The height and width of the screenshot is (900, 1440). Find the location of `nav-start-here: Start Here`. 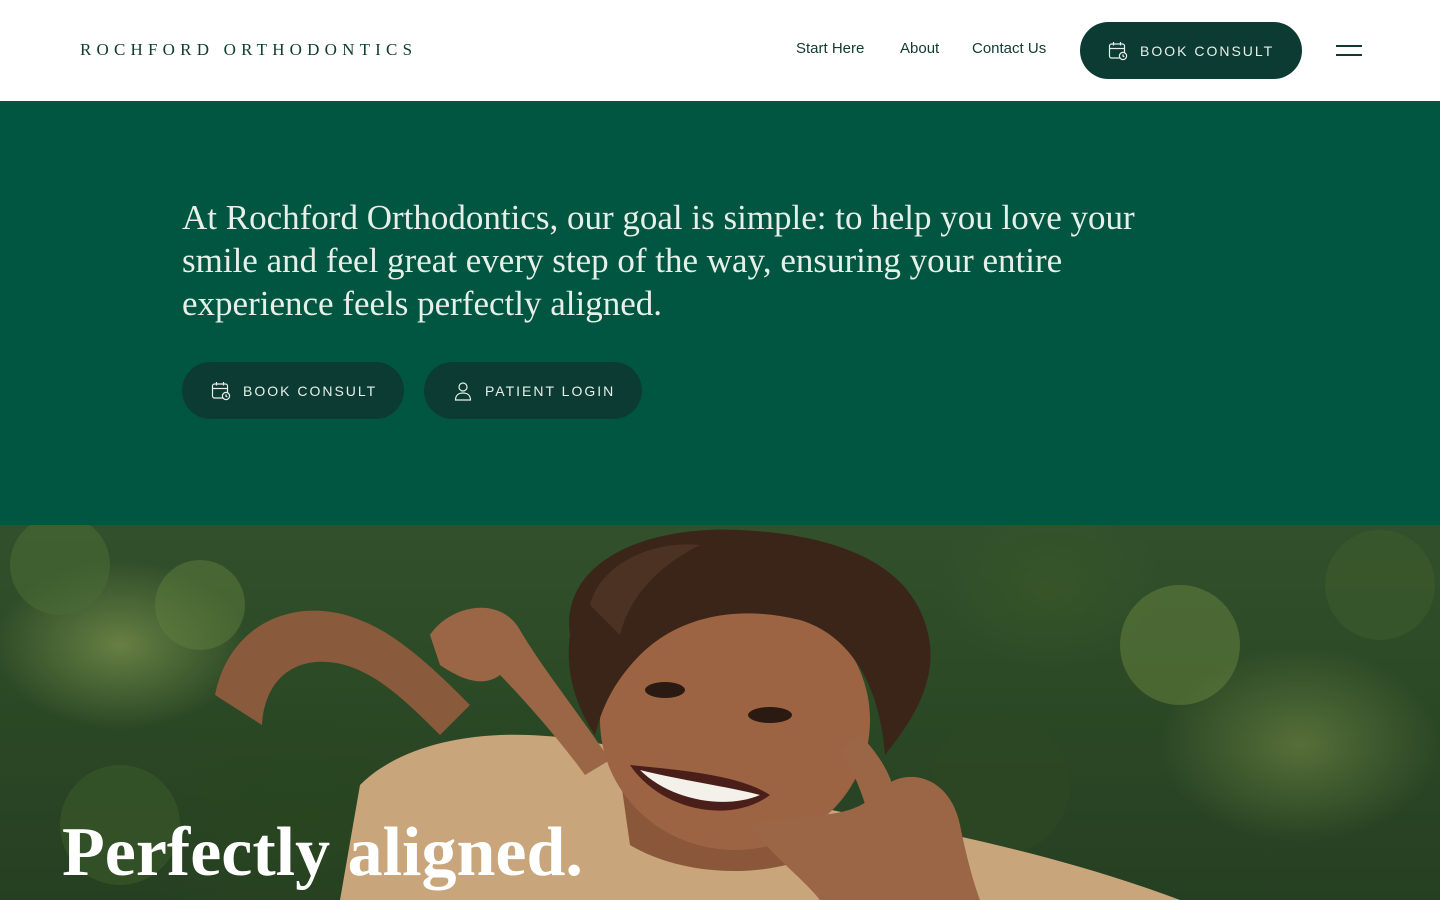

nav-start-here: Start Here is located at coordinates (830, 48).